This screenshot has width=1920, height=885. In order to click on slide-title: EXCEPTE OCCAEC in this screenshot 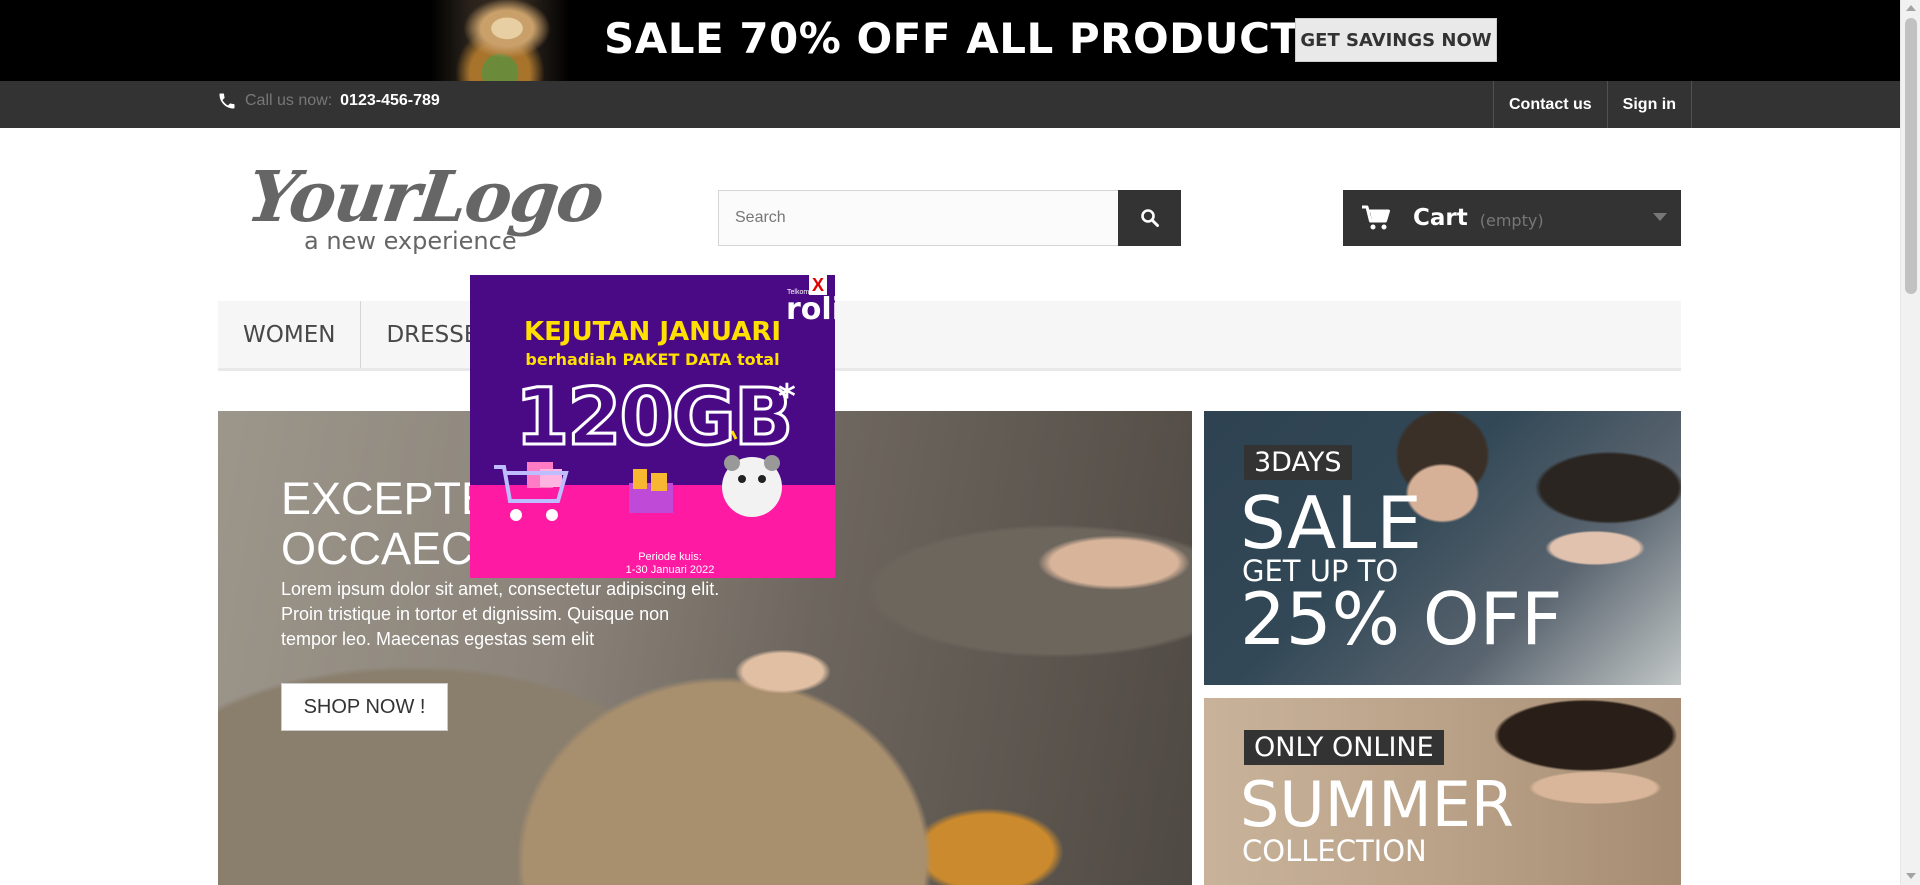, I will do `click(386, 524)`.